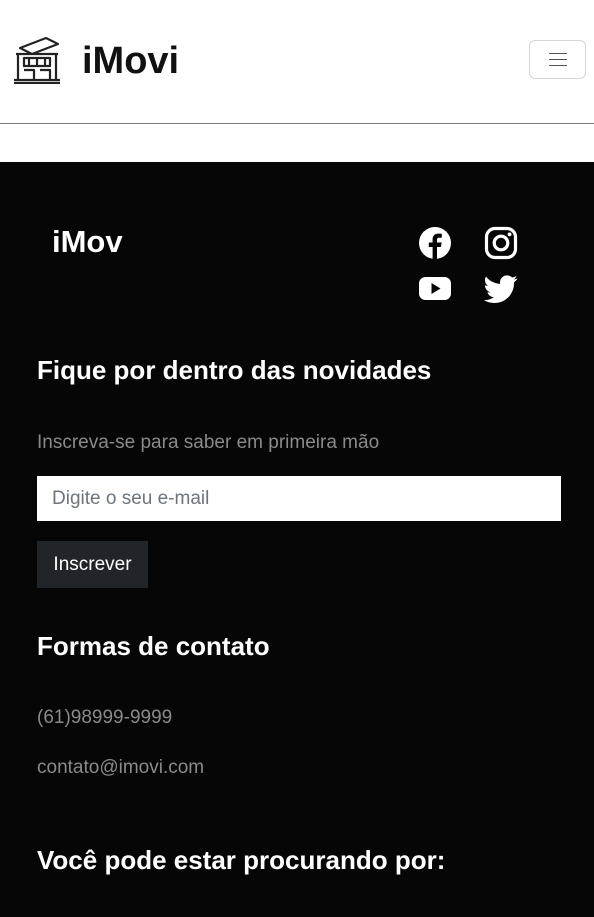 This screenshot has height=917, width=594. Describe the element at coordinates (435, 243) in the screenshot. I see `facebook-icon` at that location.